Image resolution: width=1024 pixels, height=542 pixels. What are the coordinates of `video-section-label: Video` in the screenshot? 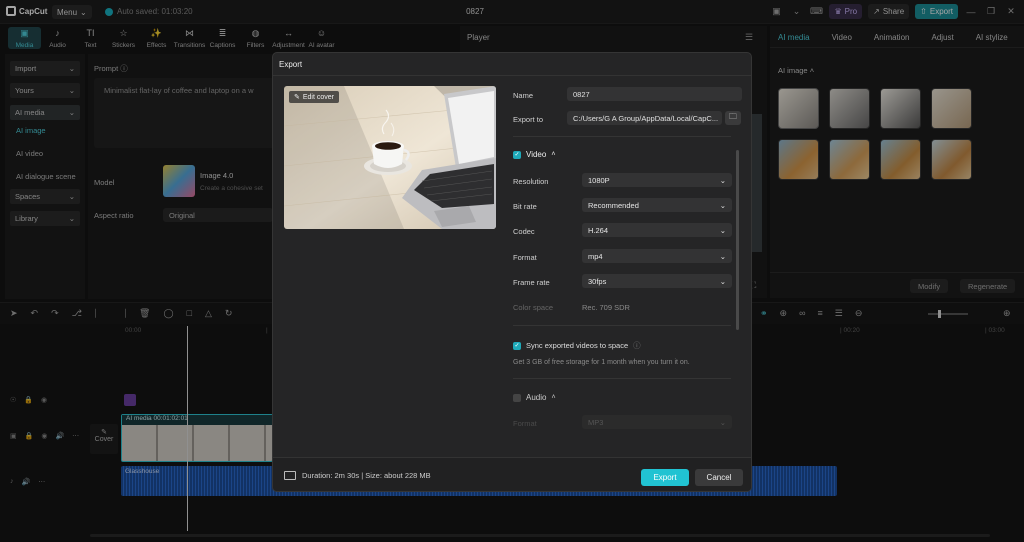 It's located at (536, 154).